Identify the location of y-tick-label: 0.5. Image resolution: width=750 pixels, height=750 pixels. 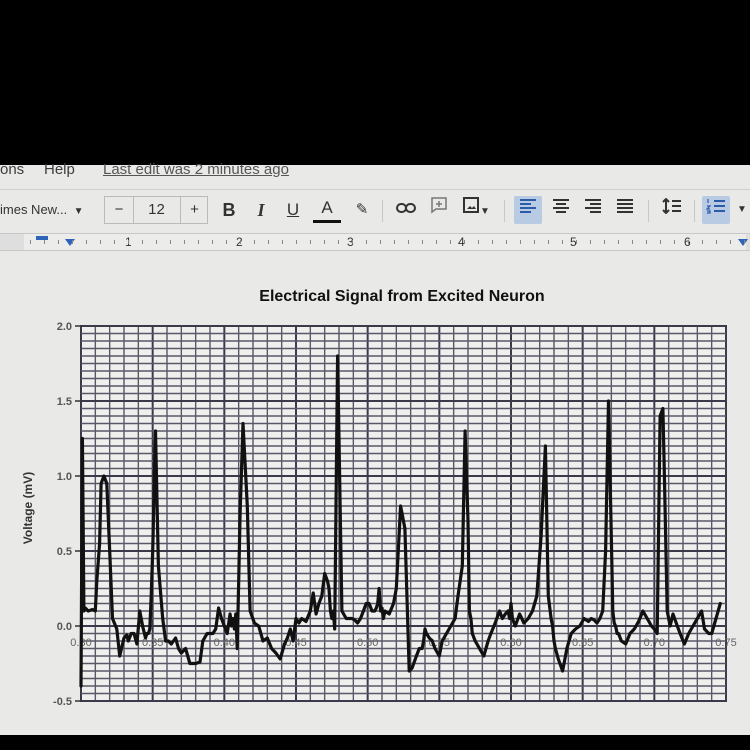
(64, 552).